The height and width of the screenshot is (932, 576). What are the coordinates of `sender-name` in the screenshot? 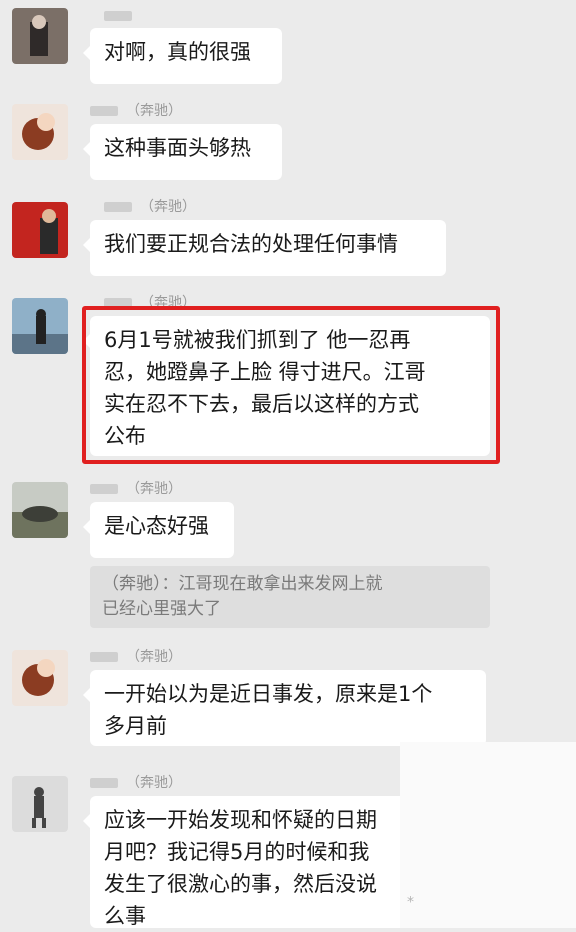 It's located at (122, 16).